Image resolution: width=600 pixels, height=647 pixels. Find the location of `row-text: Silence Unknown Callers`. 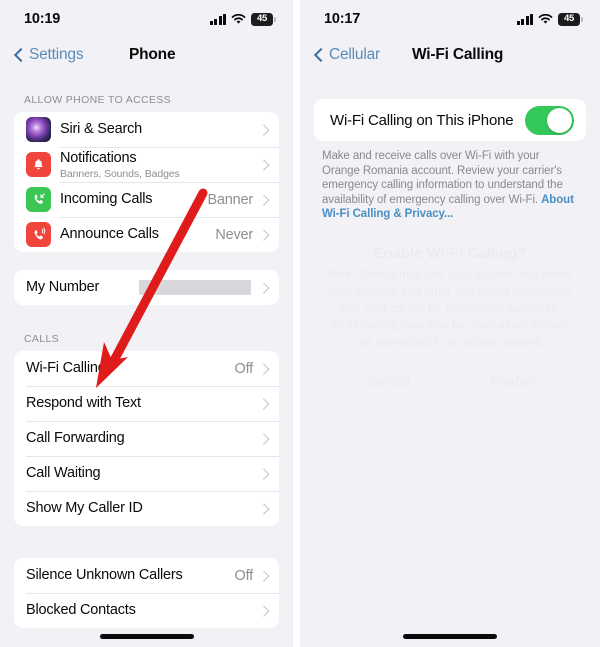

row-text: Silence Unknown Callers is located at coordinates (130, 575).